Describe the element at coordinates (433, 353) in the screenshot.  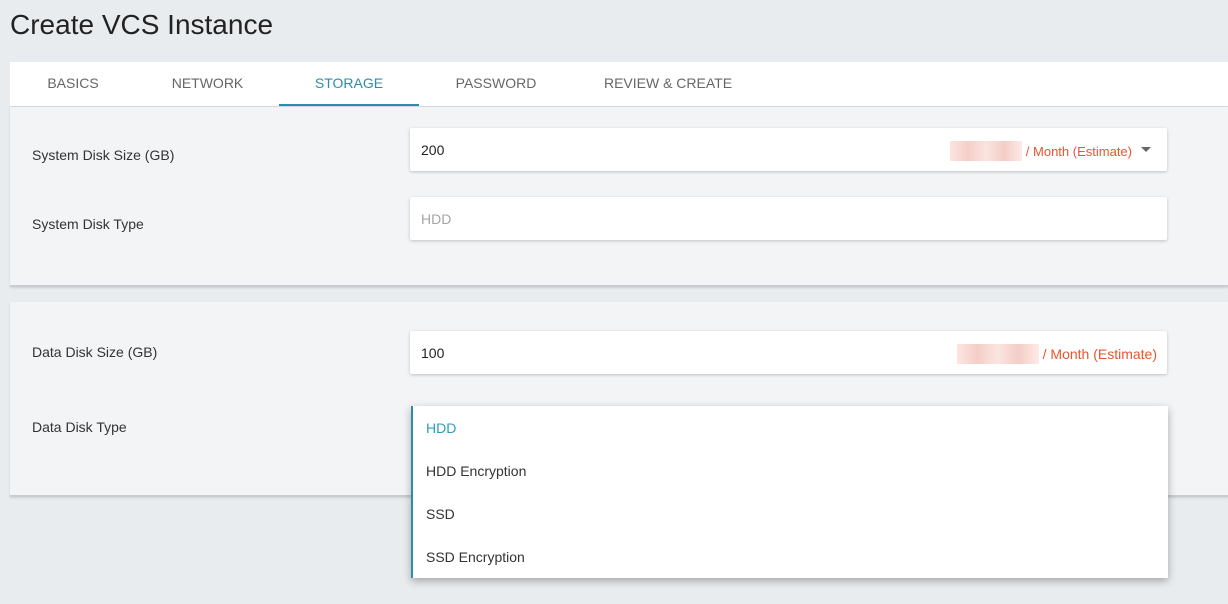
I see `data-disk-size-value: 100` at that location.